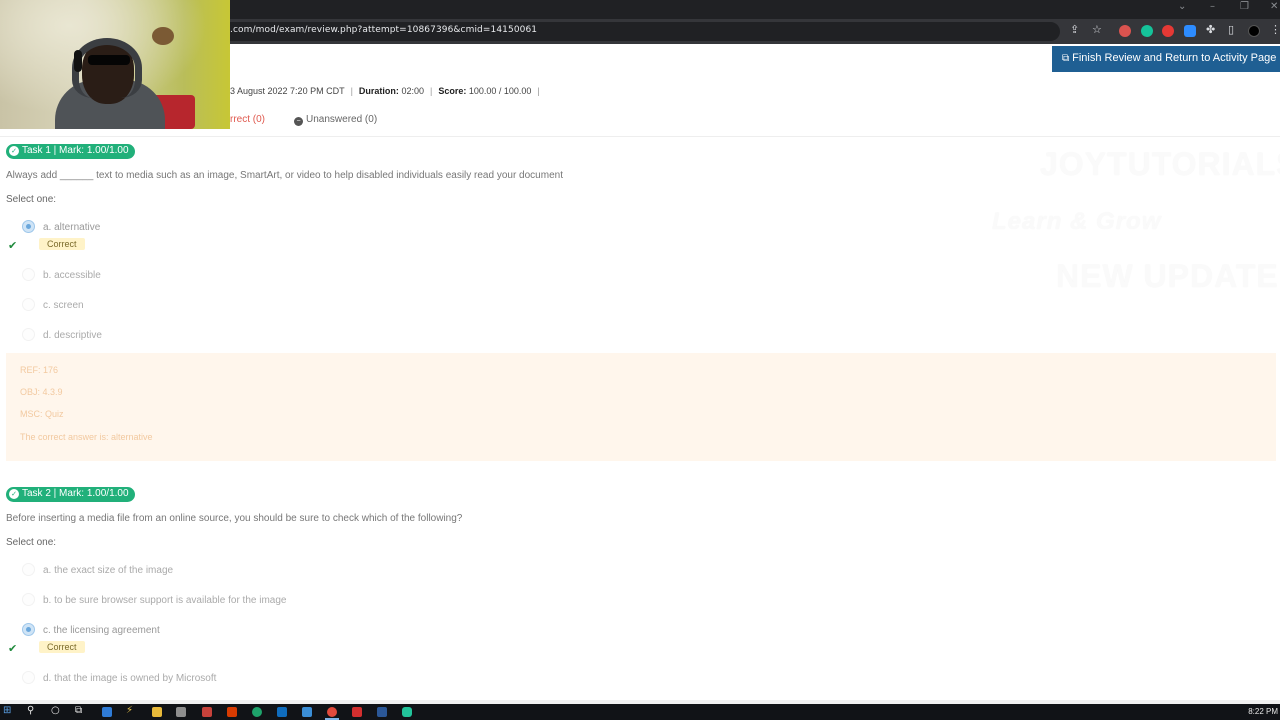  Describe the element at coordinates (1160, 164) in the screenshot. I see `watermark-line1: JOYTUTORIALS` at that location.